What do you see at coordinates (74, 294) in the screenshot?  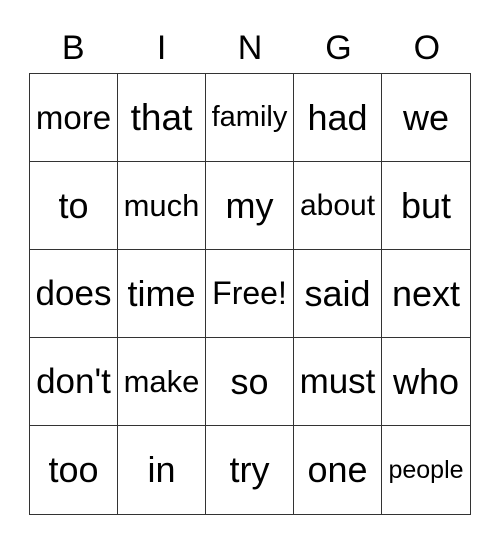 I see `bingo-cell: does` at bounding box center [74, 294].